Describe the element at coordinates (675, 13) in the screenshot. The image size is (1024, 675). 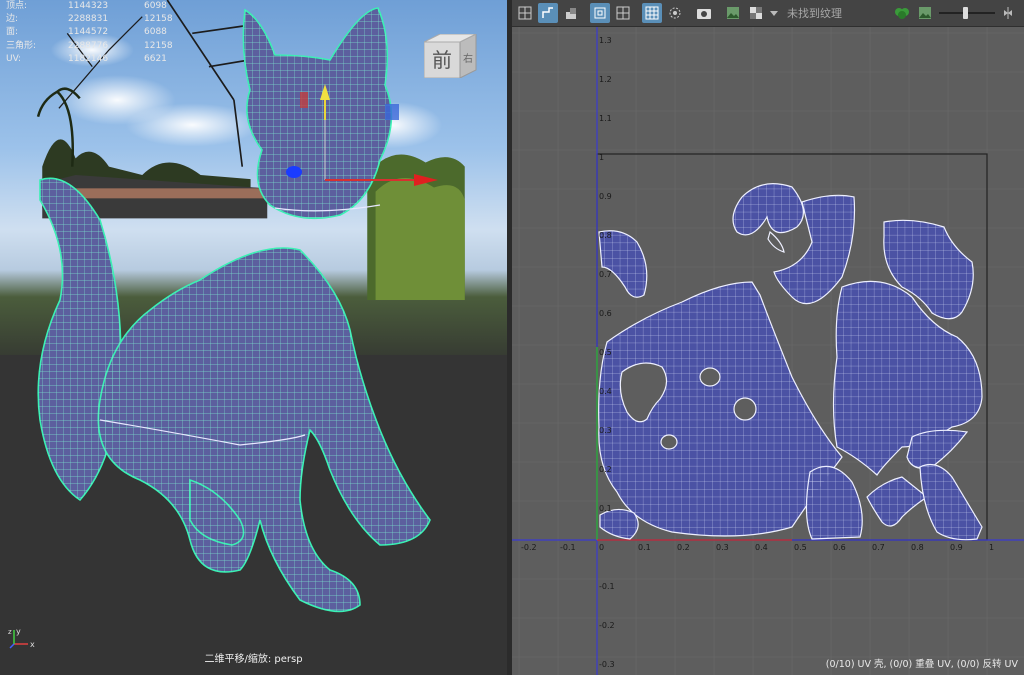
I see `texture-borders-icon` at that location.